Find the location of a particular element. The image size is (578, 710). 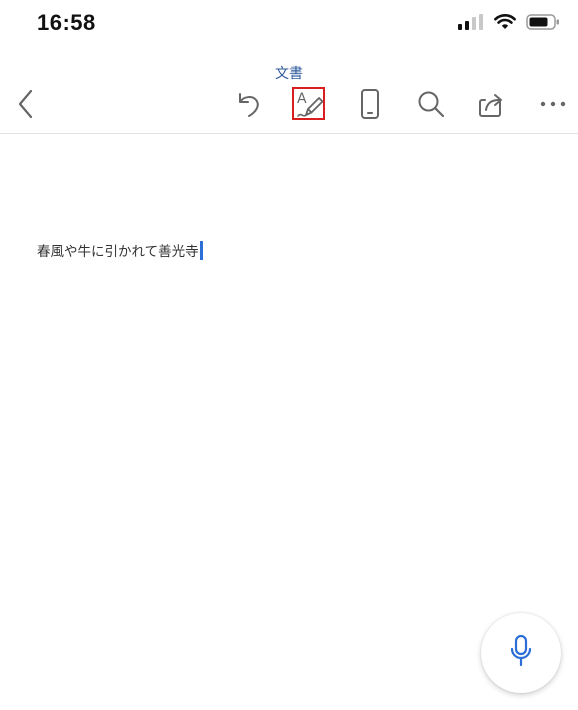

status-time: 16:58 is located at coordinates (66, 22).